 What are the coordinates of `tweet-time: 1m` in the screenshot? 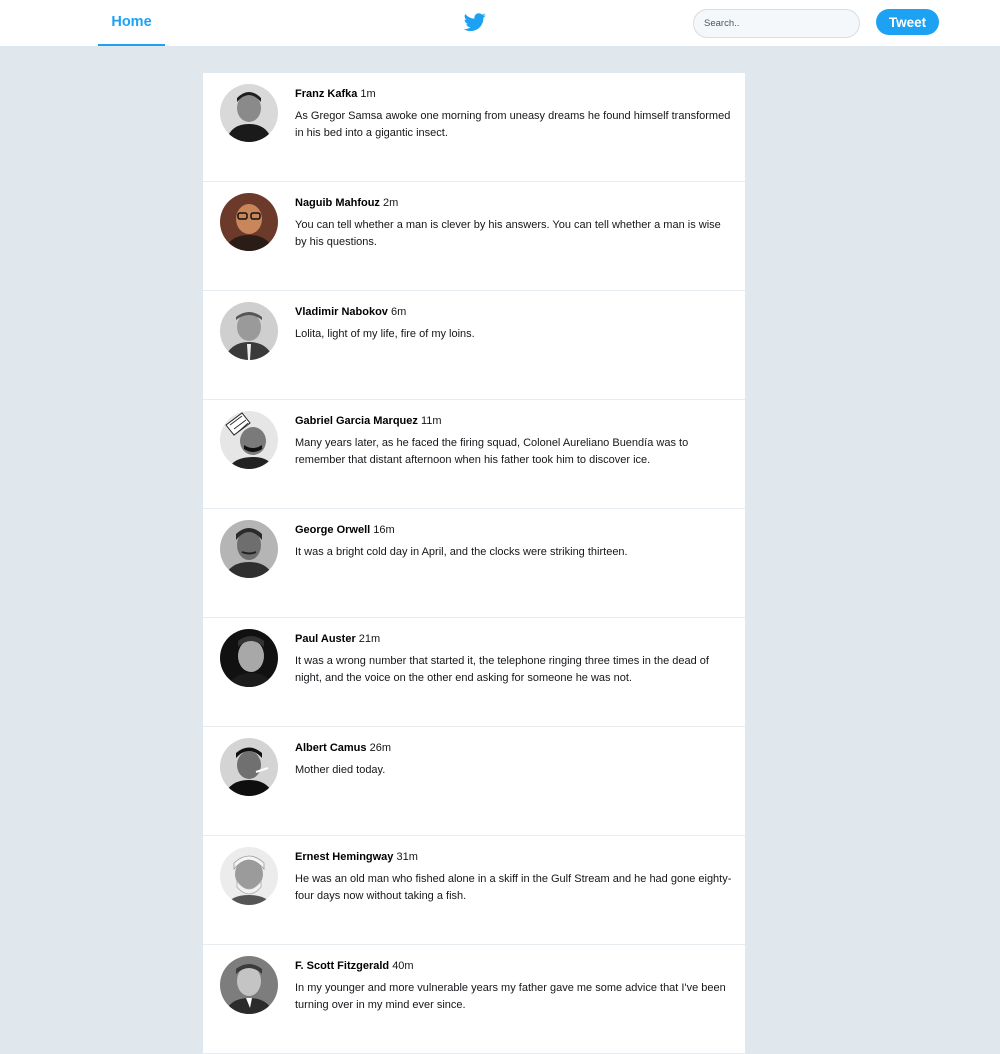 It's located at (368, 94).